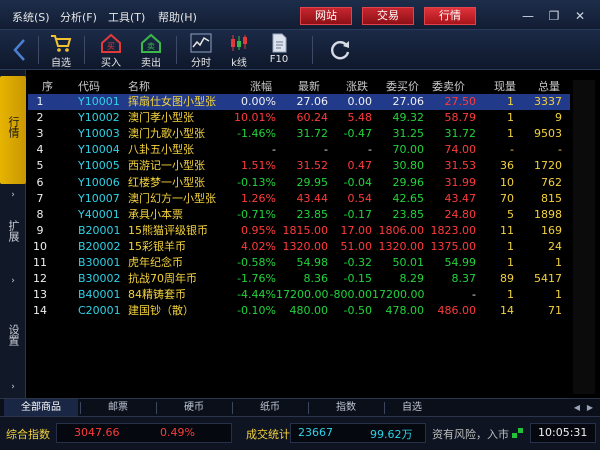  I want to click on tab-extension: 扩展, so click(13, 236).